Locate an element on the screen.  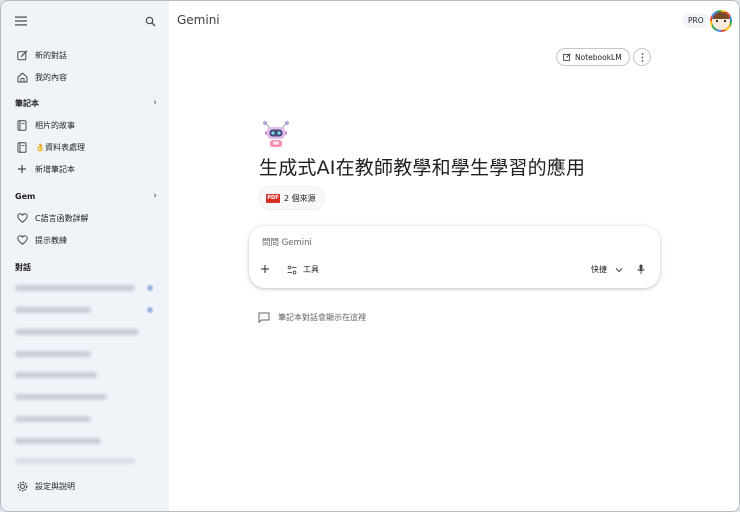
settings-and-help: 設定與說明 is located at coordinates (85, 486).